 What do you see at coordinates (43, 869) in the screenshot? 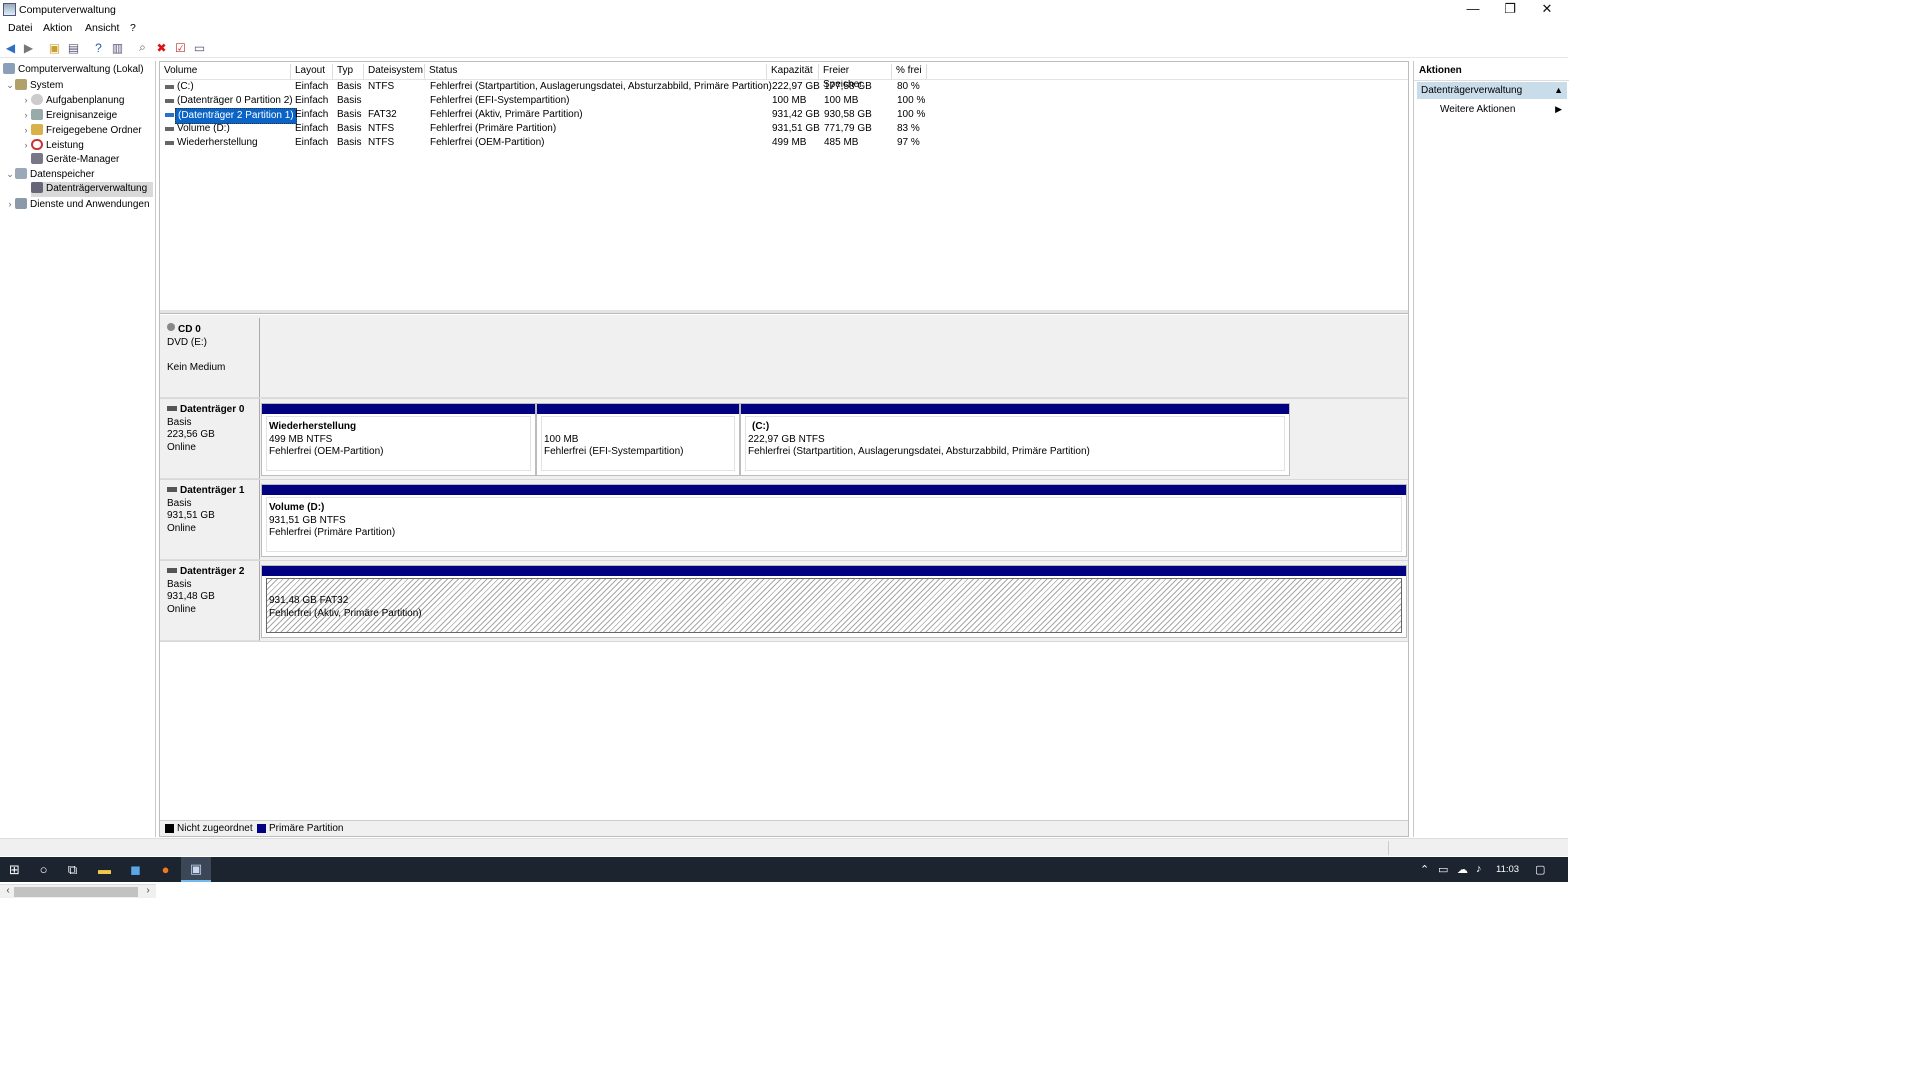
I see `search-circle-icon: ○` at bounding box center [43, 869].